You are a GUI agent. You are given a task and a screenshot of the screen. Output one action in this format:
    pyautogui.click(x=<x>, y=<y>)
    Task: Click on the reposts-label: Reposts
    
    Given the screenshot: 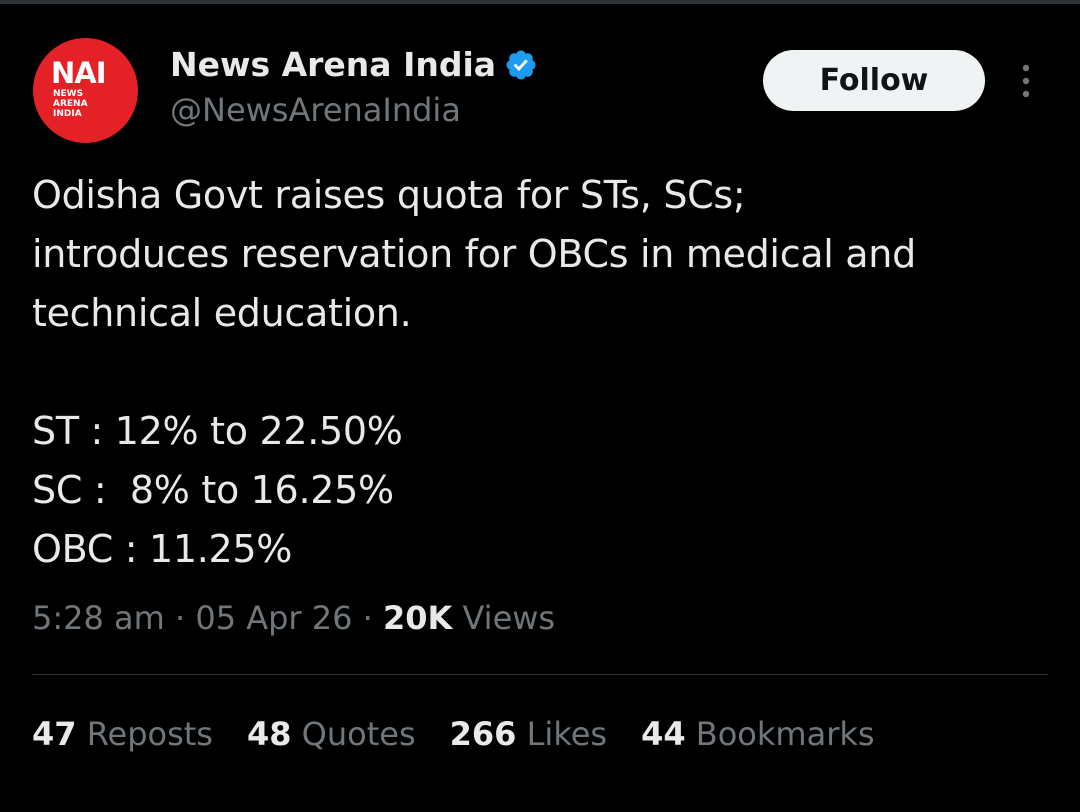 What is the action you would take?
    pyautogui.click(x=144, y=734)
    